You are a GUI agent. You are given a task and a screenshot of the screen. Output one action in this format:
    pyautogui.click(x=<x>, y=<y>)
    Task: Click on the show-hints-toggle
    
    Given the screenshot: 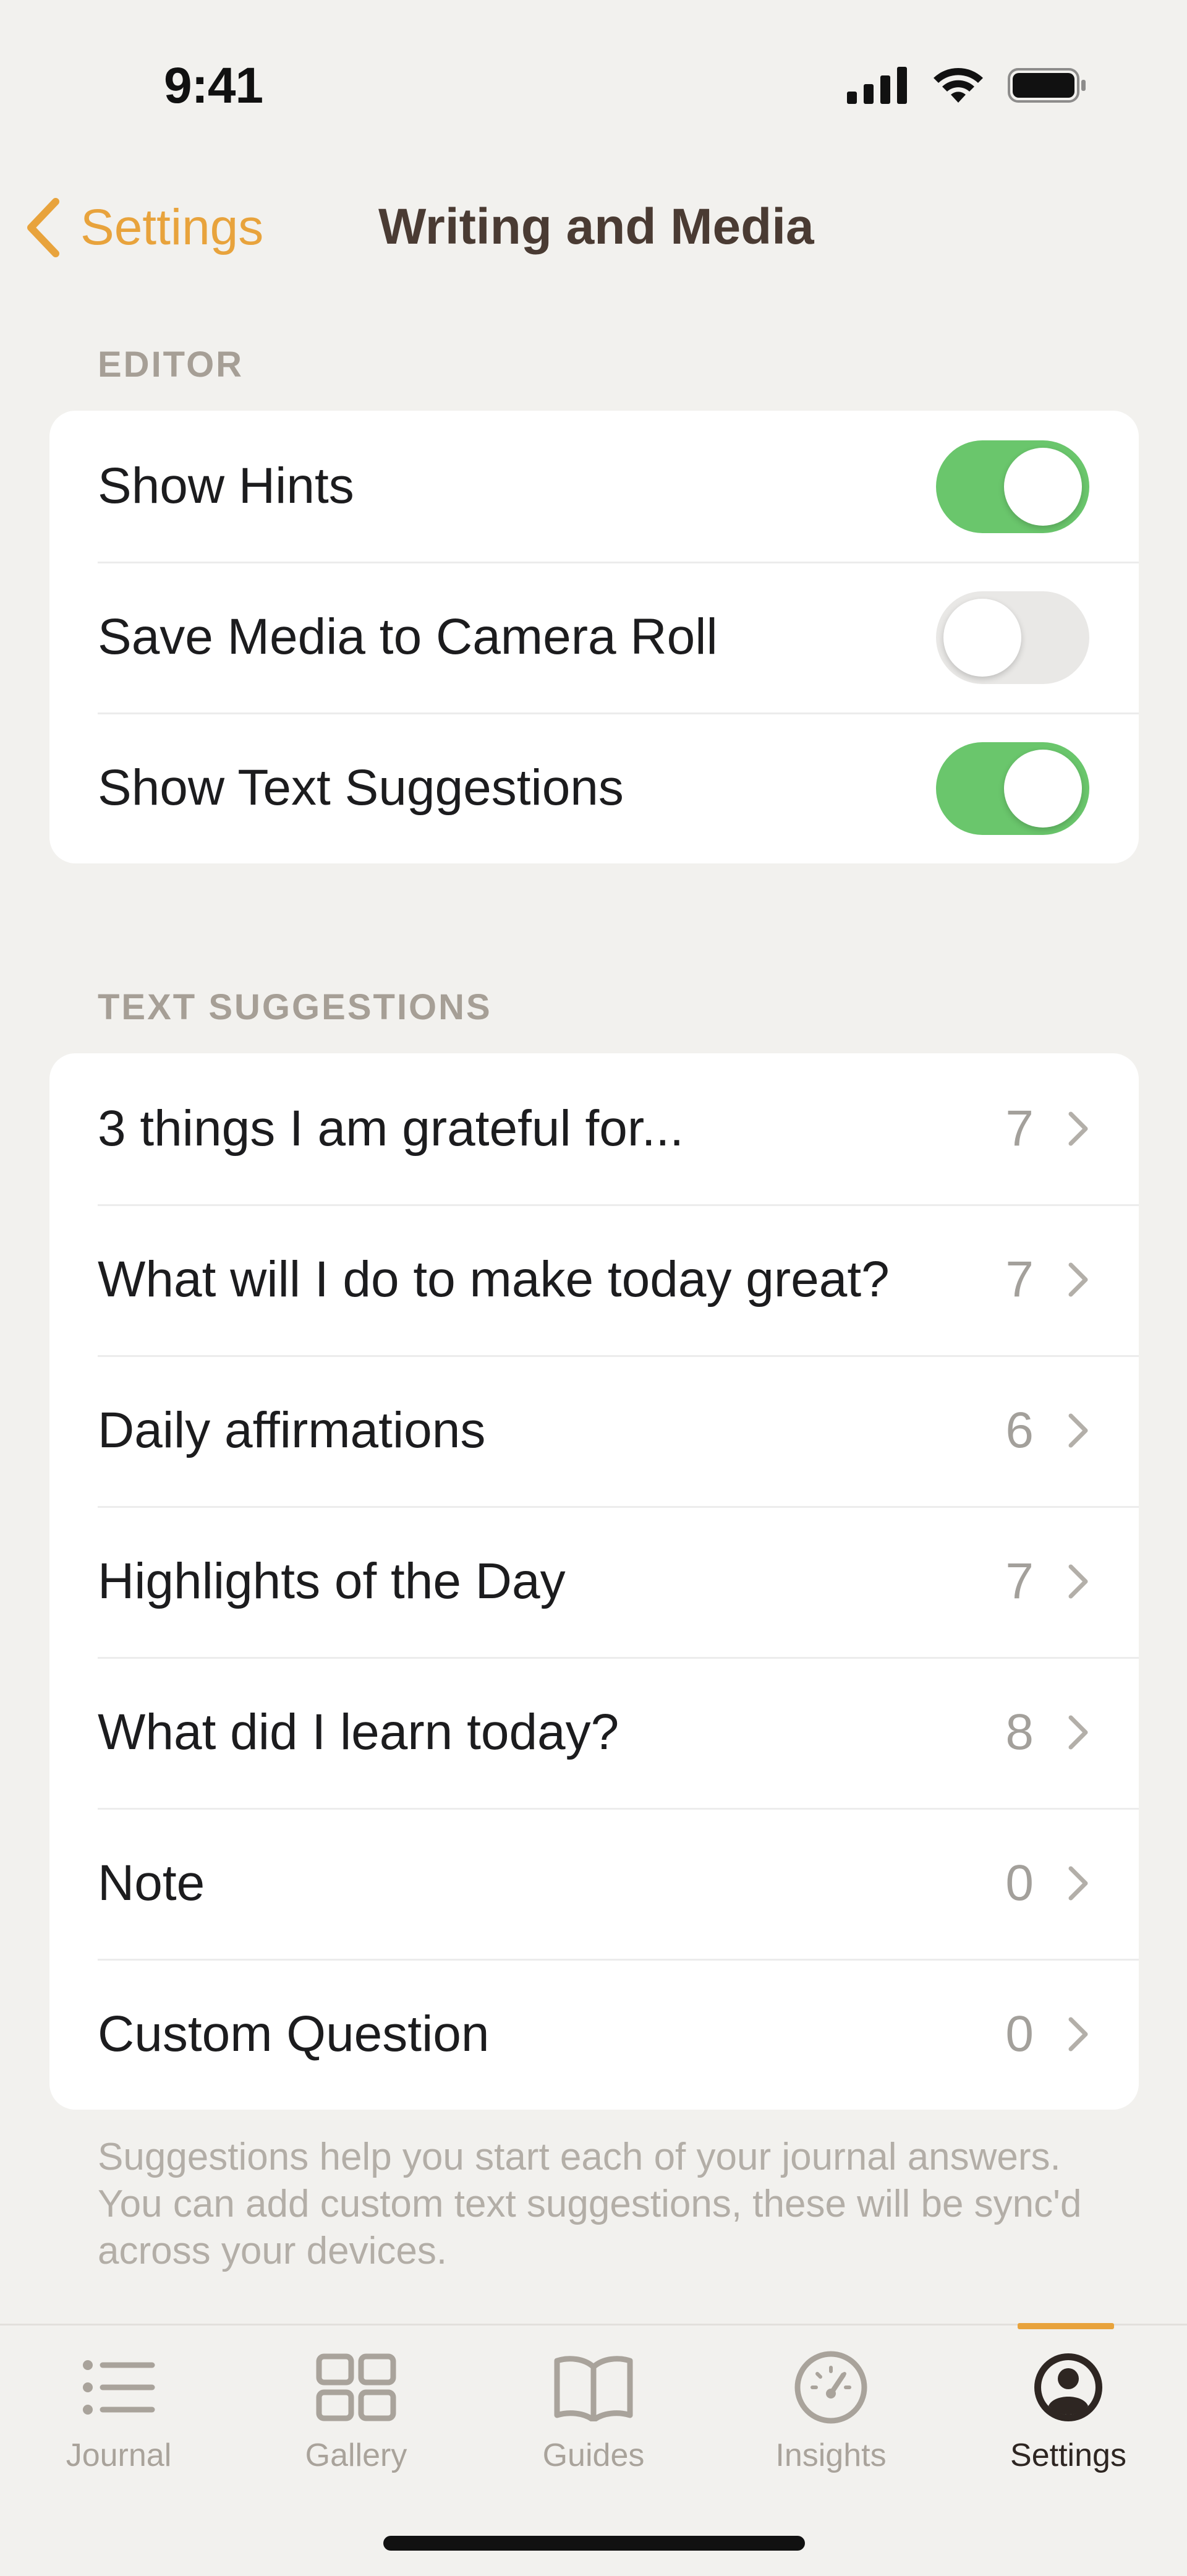 What is the action you would take?
    pyautogui.click(x=1013, y=487)
    